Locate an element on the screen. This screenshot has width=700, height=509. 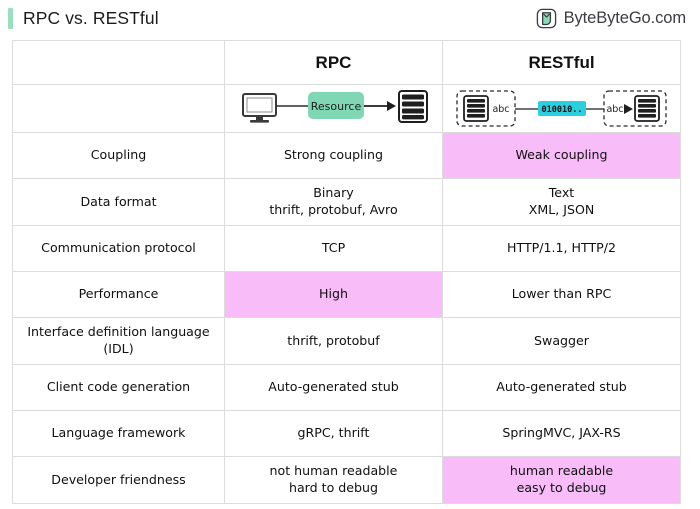
diagram-row: Resource abc 010010.. abc is located at coordinates (346, 108).